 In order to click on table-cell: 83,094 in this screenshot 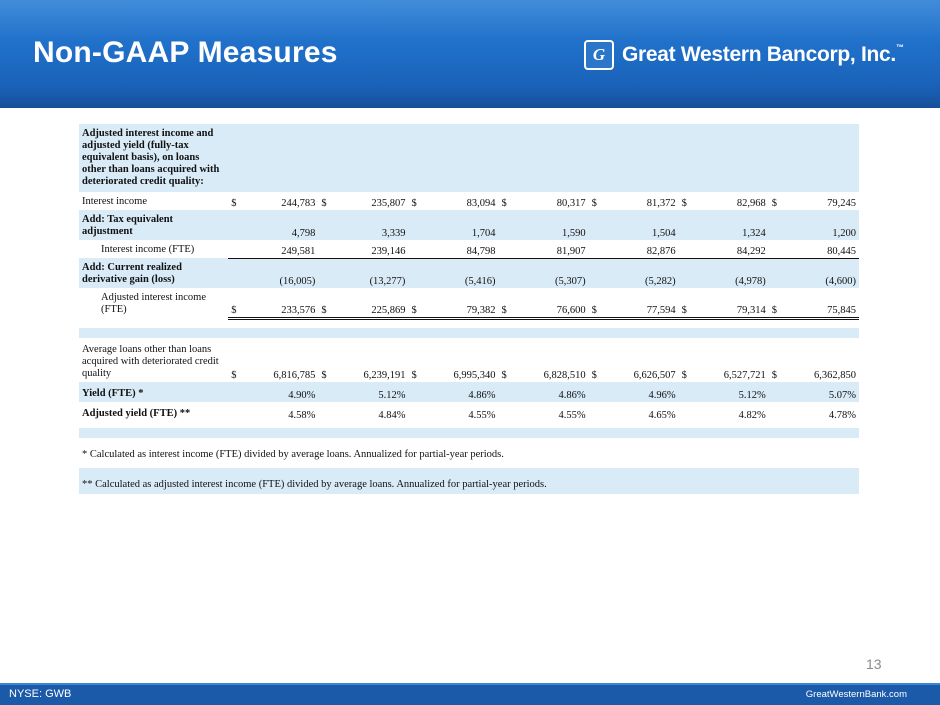, I will do `click(462, 201)`.